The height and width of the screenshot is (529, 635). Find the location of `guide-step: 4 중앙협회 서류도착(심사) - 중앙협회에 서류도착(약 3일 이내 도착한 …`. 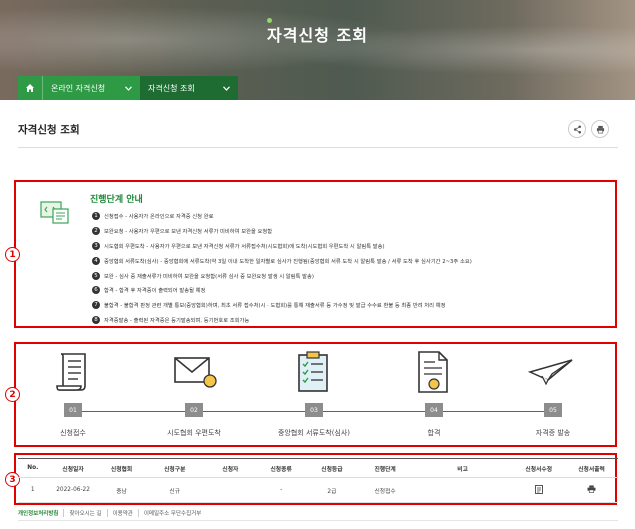

guide-step: 4 중앙협회 서류도착(심사) - 중앙협회에 서류도착(약 3일 이내 도착한 … is located at coordinates (352, 260).